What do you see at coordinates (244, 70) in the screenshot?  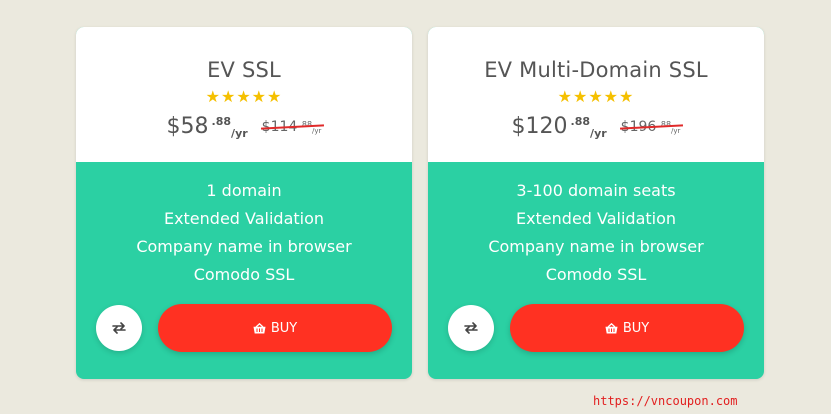 I see `plan-title: EV SSL` at bounding box center [244, 70].